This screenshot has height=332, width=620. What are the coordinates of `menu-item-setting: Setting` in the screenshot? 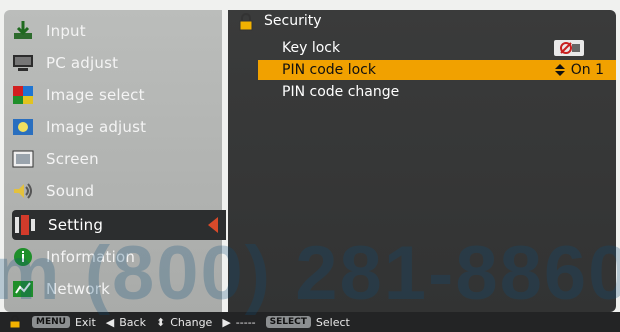 It's located at (119, 225).